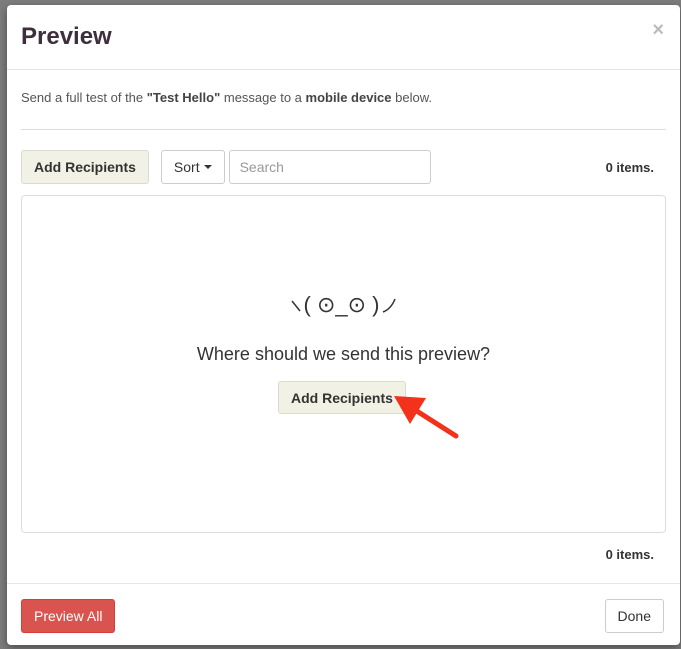  I want to click on kaomoji: ( ⊙_⊙ ), so click(343, 305).